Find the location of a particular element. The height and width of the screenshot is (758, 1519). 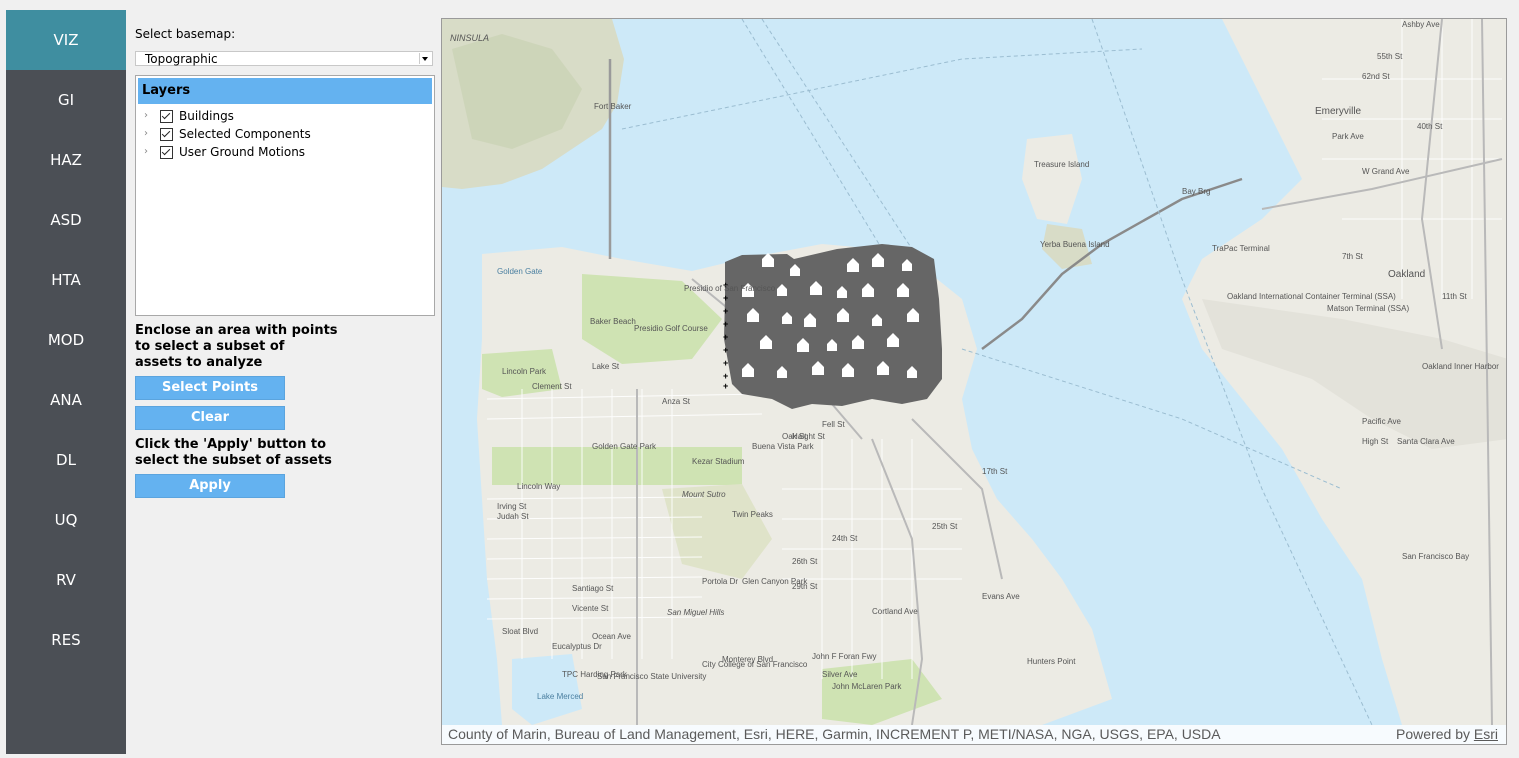

map-label: Santiago St is located at coordinates (593, 588).